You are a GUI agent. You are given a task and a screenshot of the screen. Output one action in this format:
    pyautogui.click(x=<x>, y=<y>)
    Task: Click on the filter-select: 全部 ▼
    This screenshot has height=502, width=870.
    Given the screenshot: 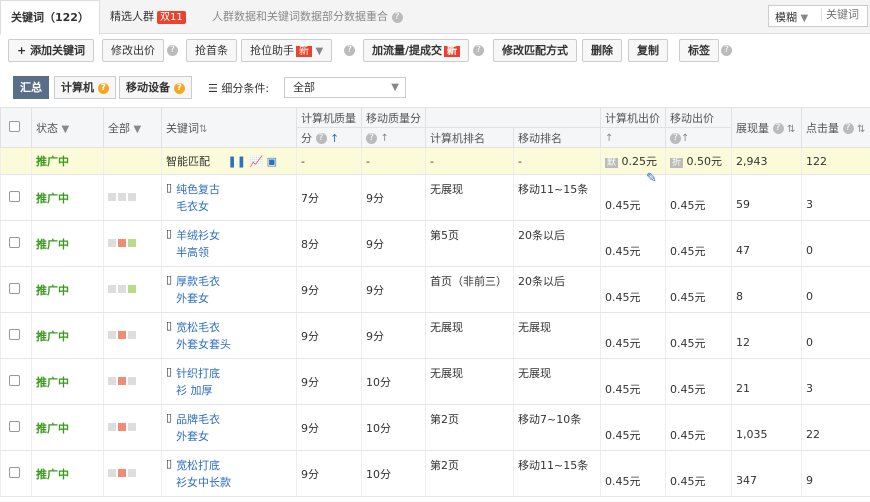 What is the action you would take?
    pyautogui.click(x=345, y=87)
    